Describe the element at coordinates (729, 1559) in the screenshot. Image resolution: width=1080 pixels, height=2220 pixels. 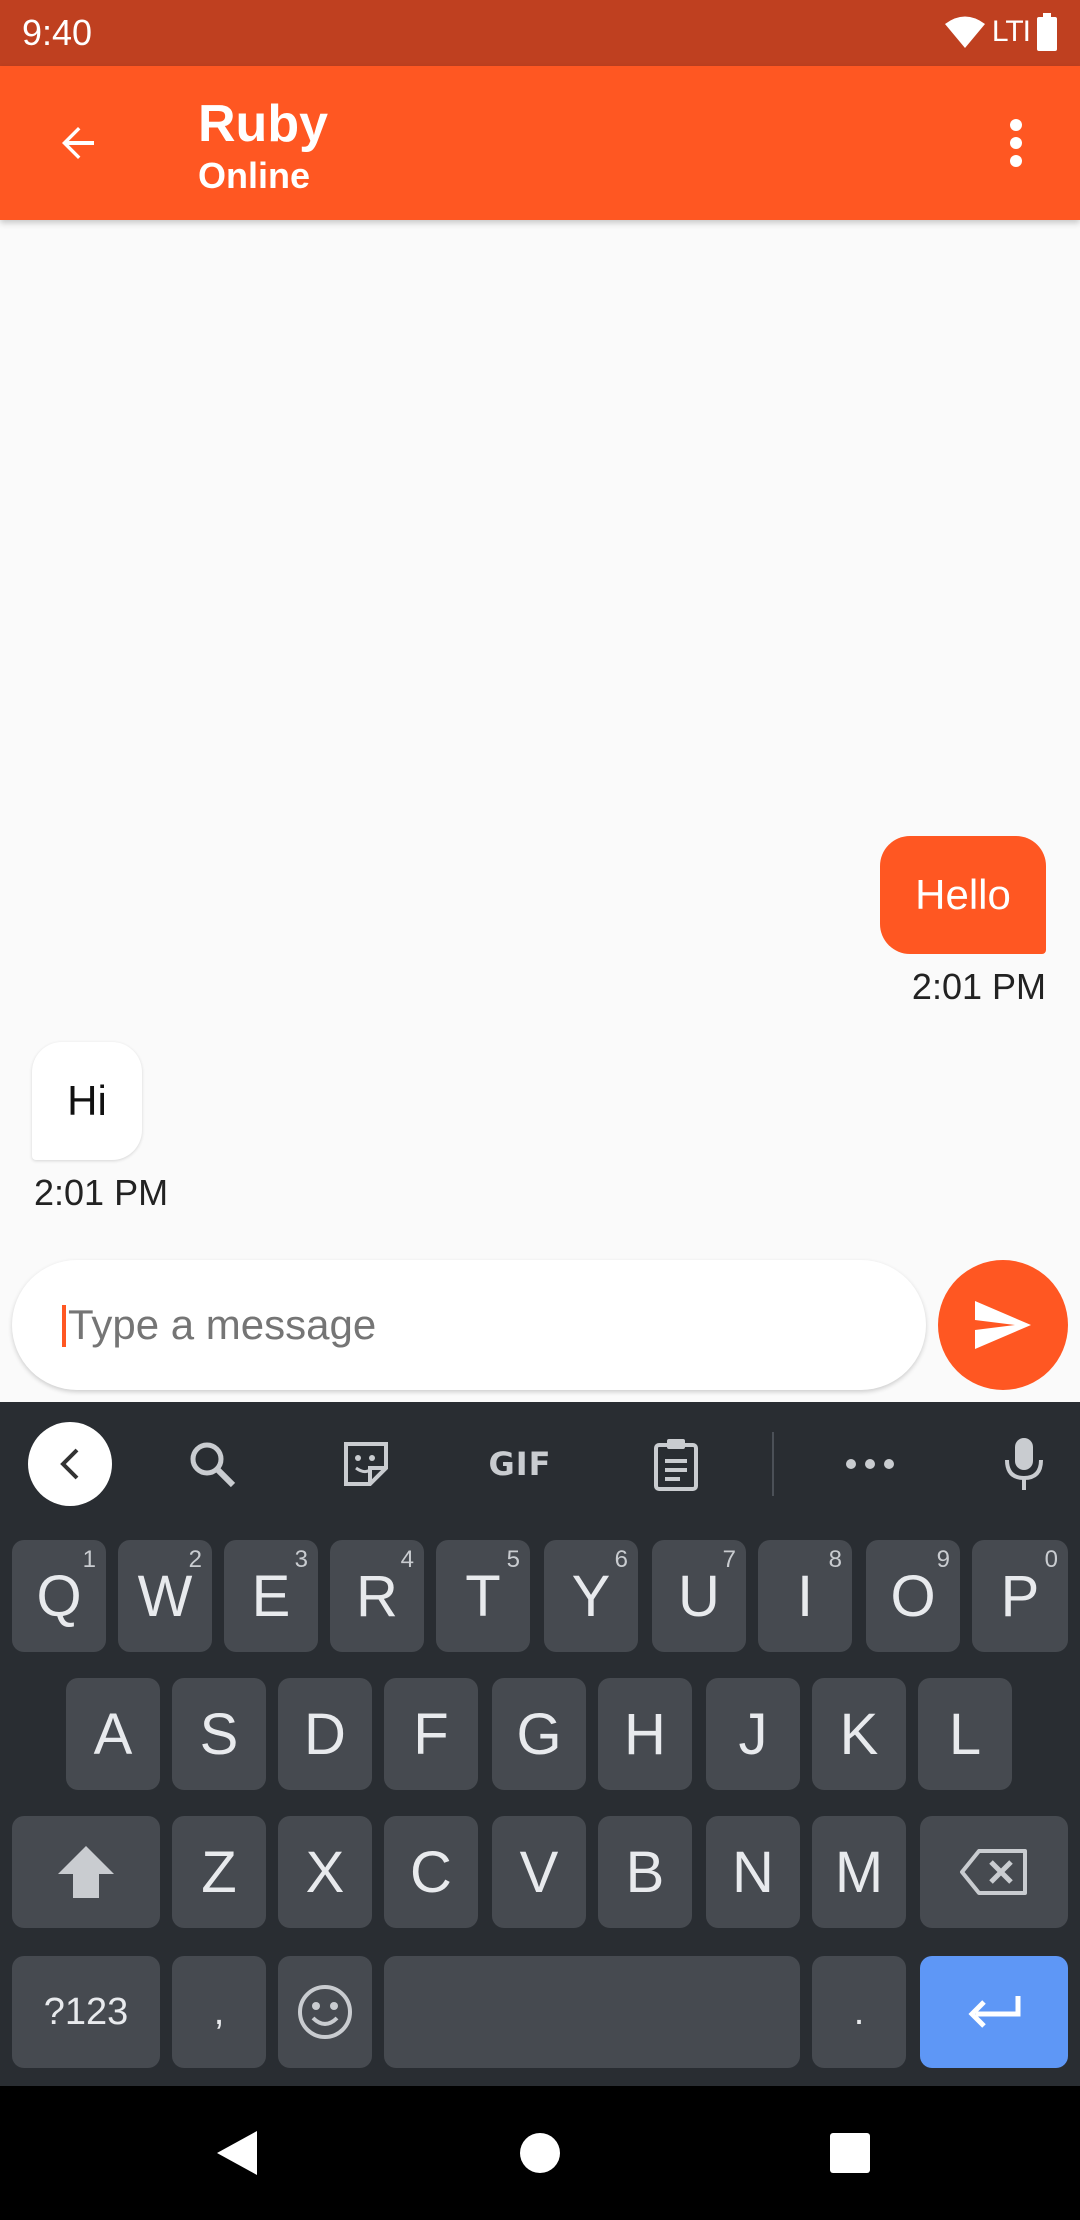
I see `key-hint: 7` at that location.